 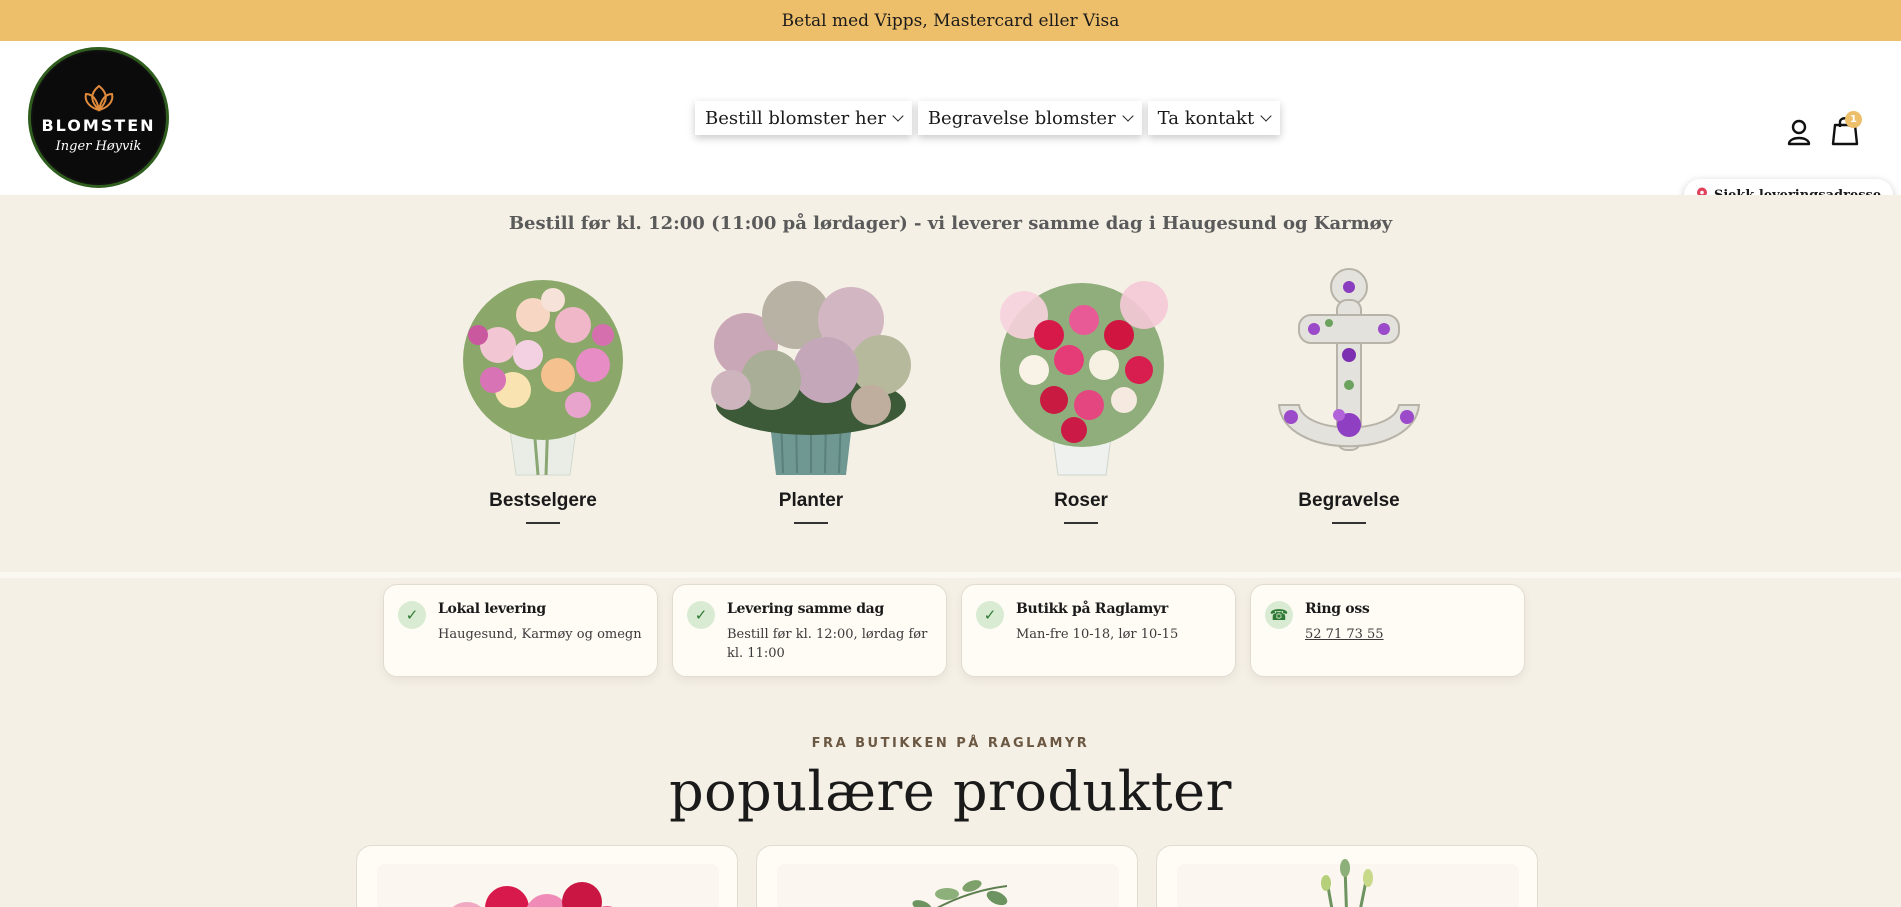 I want to click on nav-label: Begravelse blomster, so click(x=1021, y=118).